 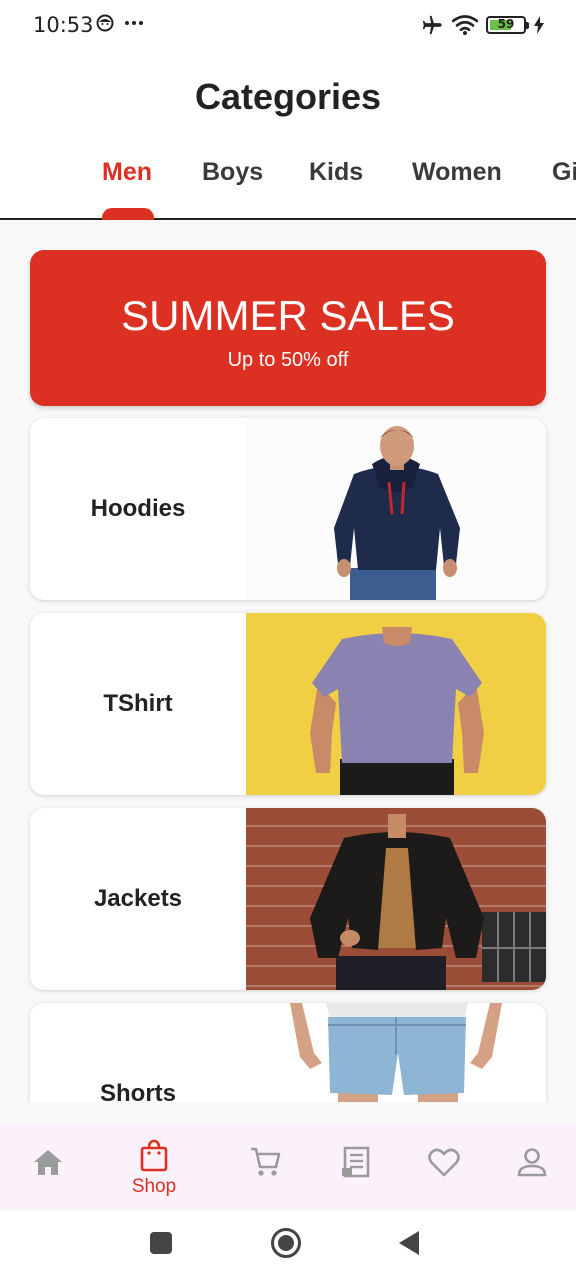 I want to click on tab-men: Men, so click(x=127, y=172).